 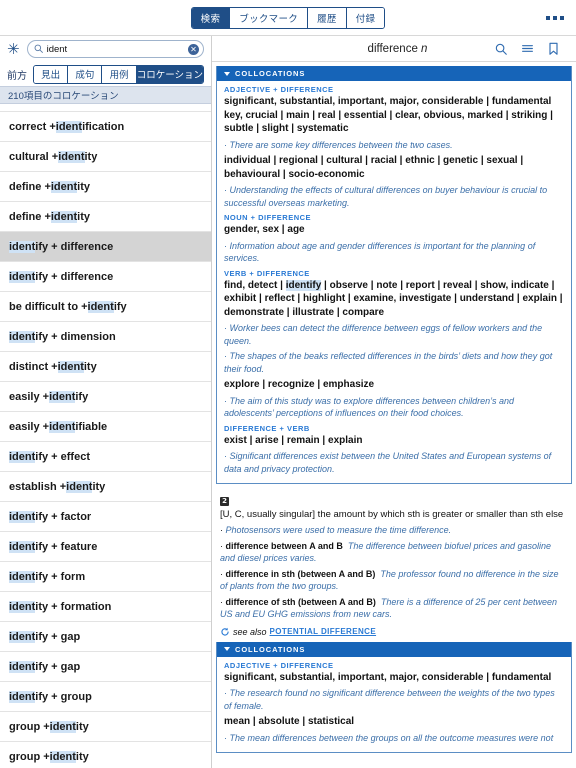 I want to click on collocation-list: gender, sex | age, so click(x=264, y=229).